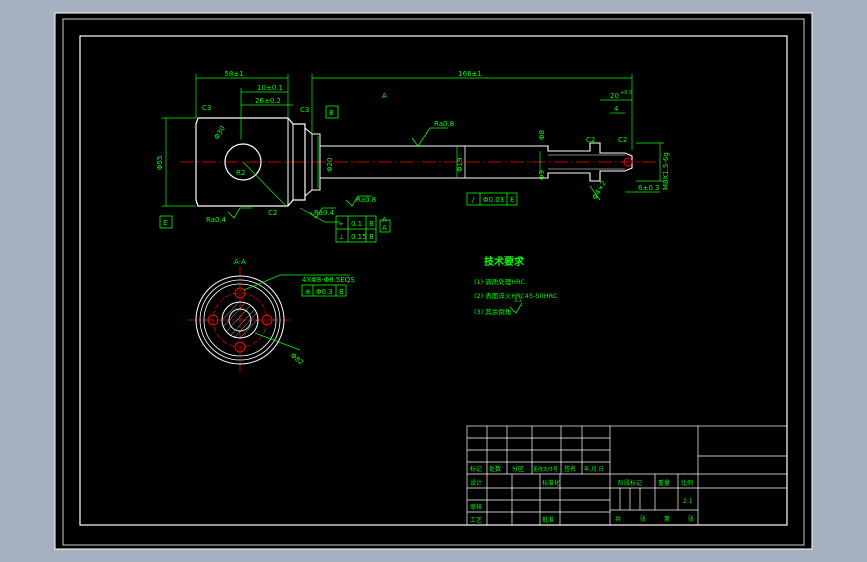  Describe the element at coordinates (667, 519) in the screenshot. I see `tb-sheet-no: 第` at that location.